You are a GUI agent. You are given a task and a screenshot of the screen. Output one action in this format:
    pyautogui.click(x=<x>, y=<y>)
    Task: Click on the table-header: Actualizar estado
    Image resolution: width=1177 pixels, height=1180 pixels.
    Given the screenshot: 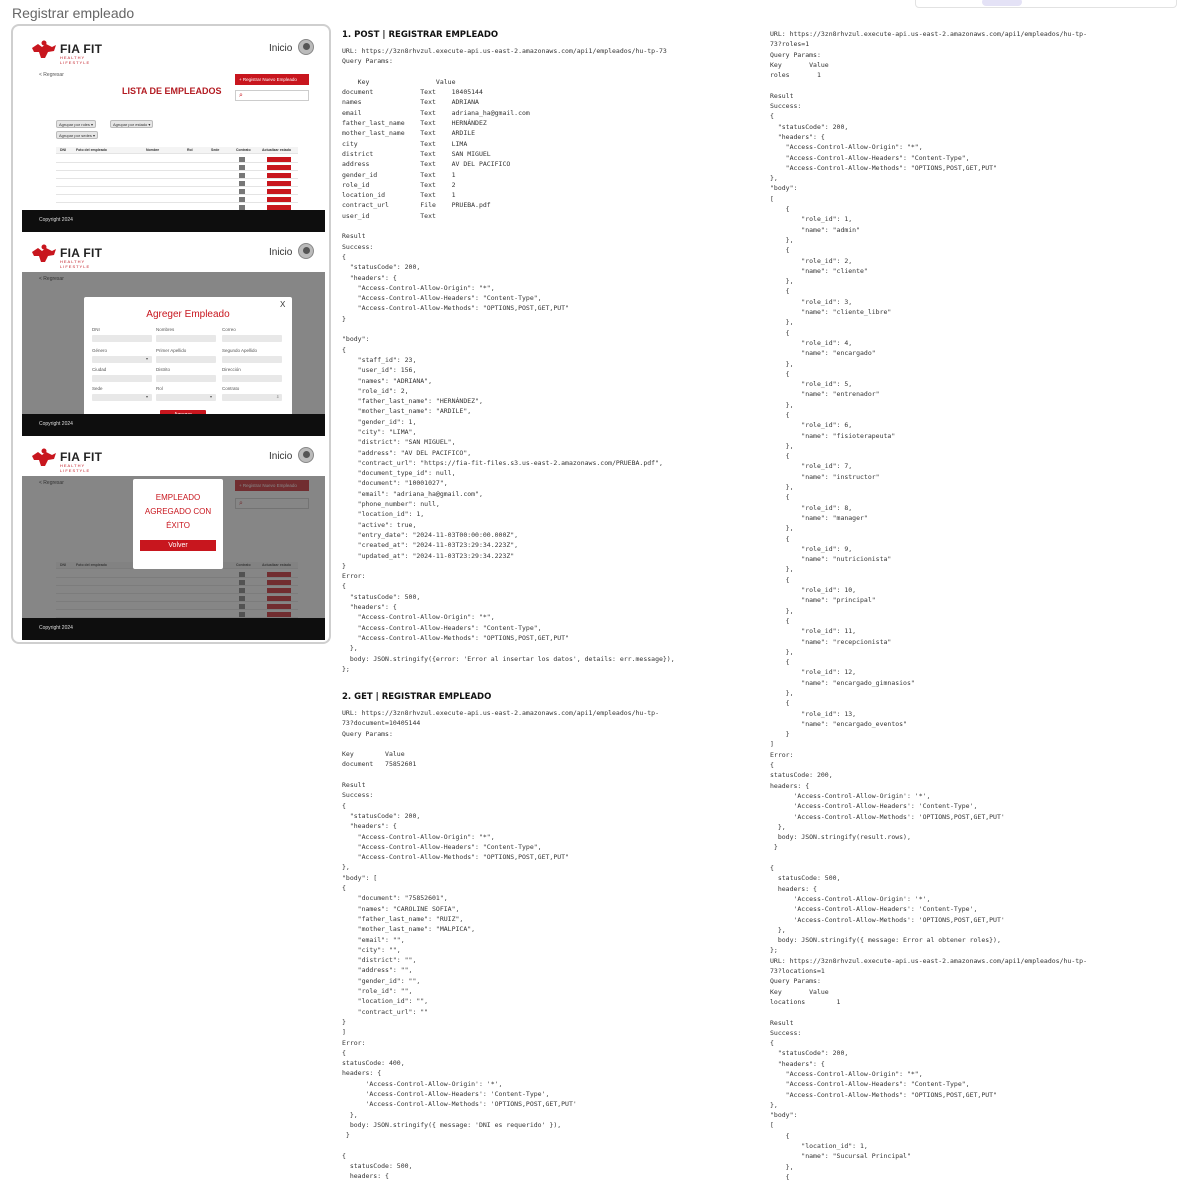 What is the action you would take?
    pyautogui.click(x=276, y=150)
    